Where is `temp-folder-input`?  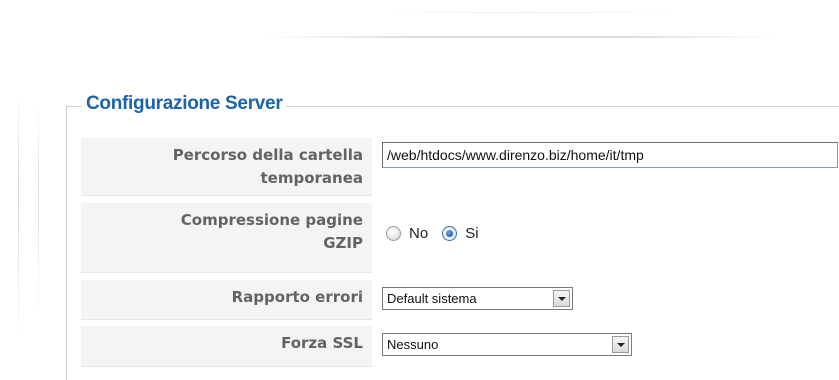 temp-folder-input is located at coordinates (610, 155).